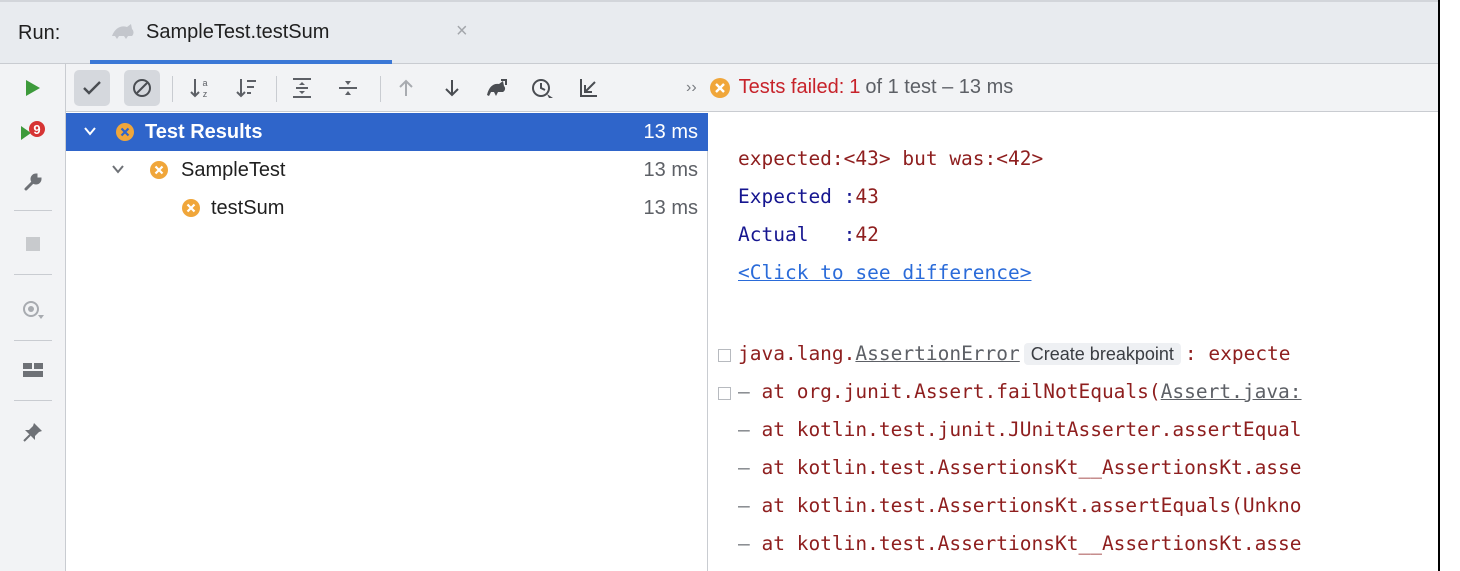  I want to click on create-breakpoint-button: Create breakpoint, so click(1102, 354).